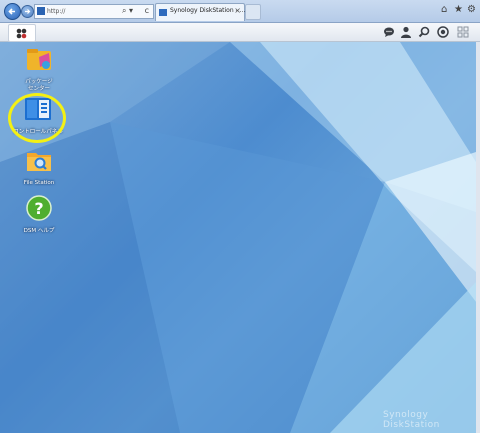 The height and width of the screenshot is (433, 480). Describe the element at coordinates (39, 59) in the screenshot. I see `package-center-icon` at that location.